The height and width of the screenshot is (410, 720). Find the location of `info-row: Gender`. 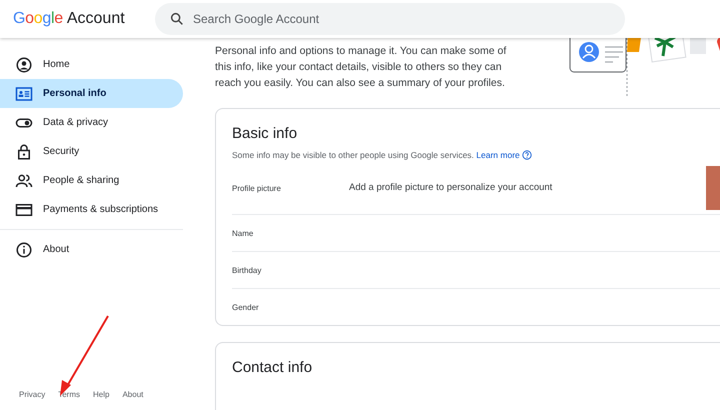

info-row: Gender is located at coordinates (476, 306).